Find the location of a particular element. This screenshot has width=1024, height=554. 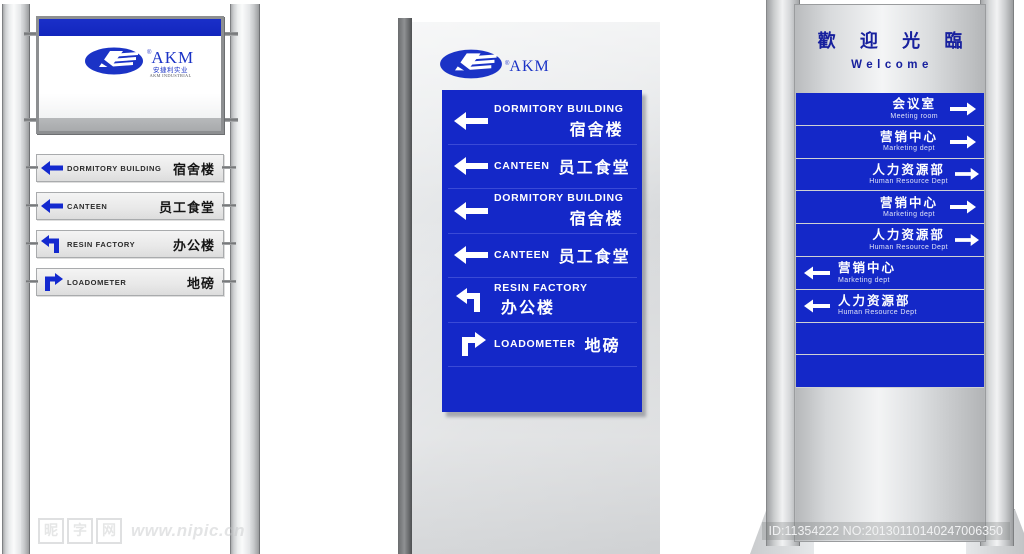

left-pylon-post-left is located at coordinates (16, 279).